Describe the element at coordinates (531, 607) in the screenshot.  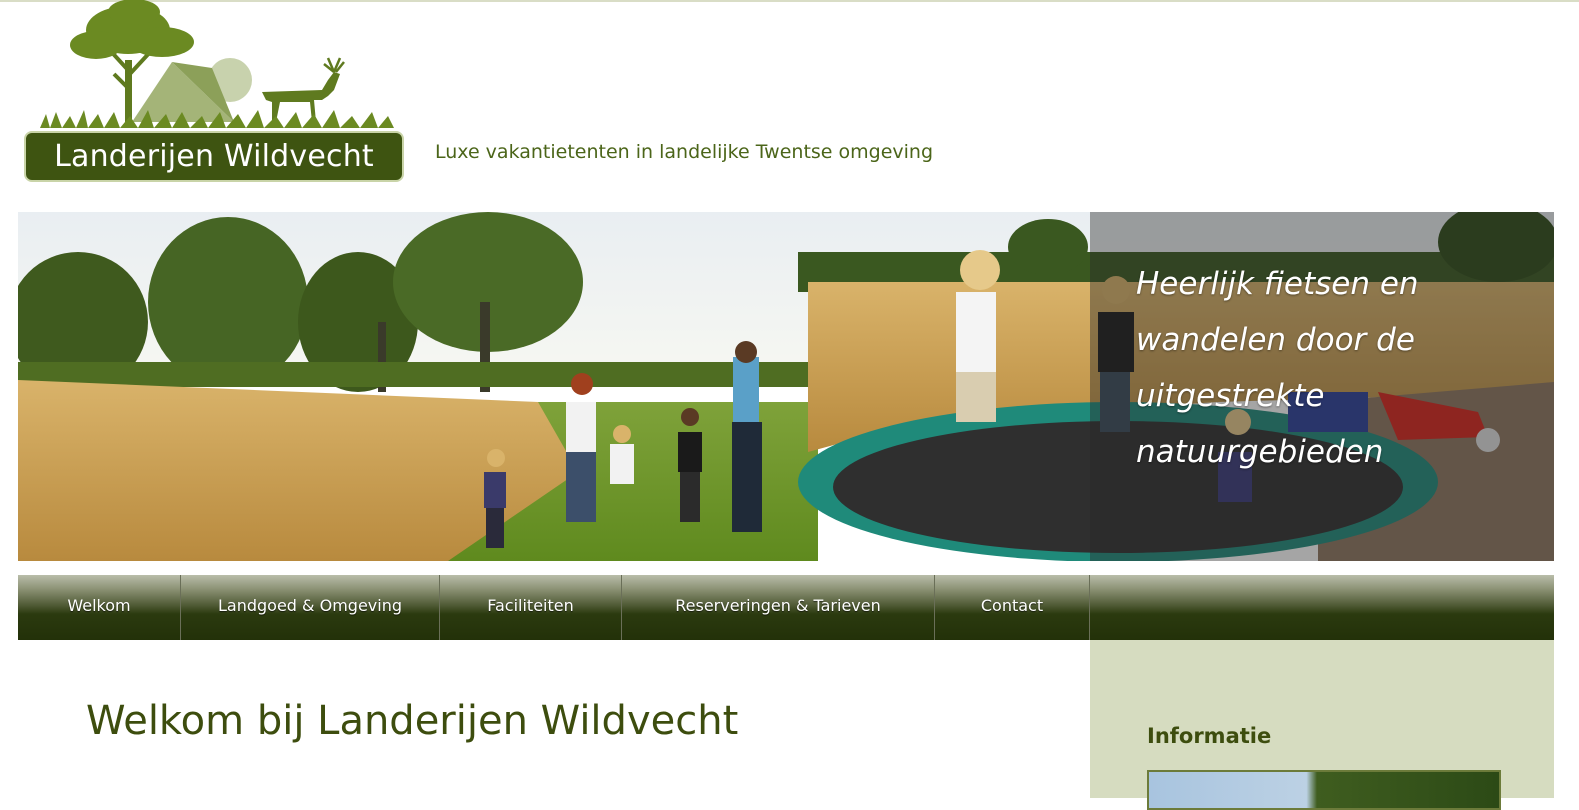
I see `nav-item-faciliteiten: Faciliteiten` at that location.